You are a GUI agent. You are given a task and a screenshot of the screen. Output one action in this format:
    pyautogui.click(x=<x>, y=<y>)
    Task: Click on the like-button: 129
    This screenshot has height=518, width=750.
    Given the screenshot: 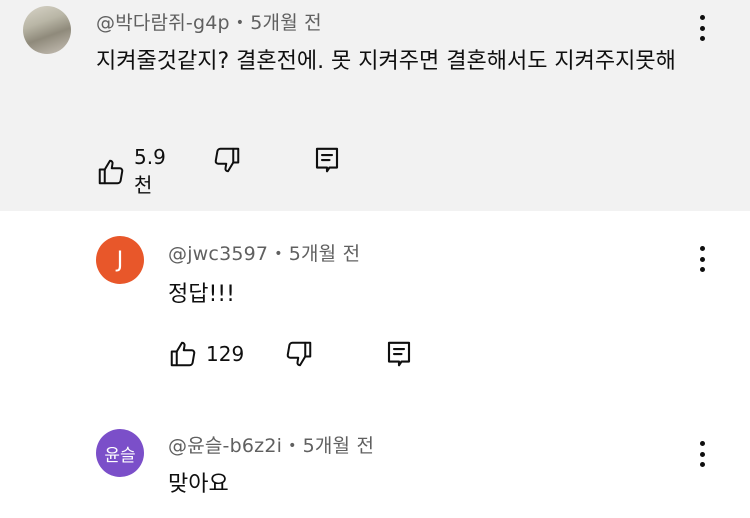 What is the action you would take?
    pyautogui.click(x=206, y=354)
    